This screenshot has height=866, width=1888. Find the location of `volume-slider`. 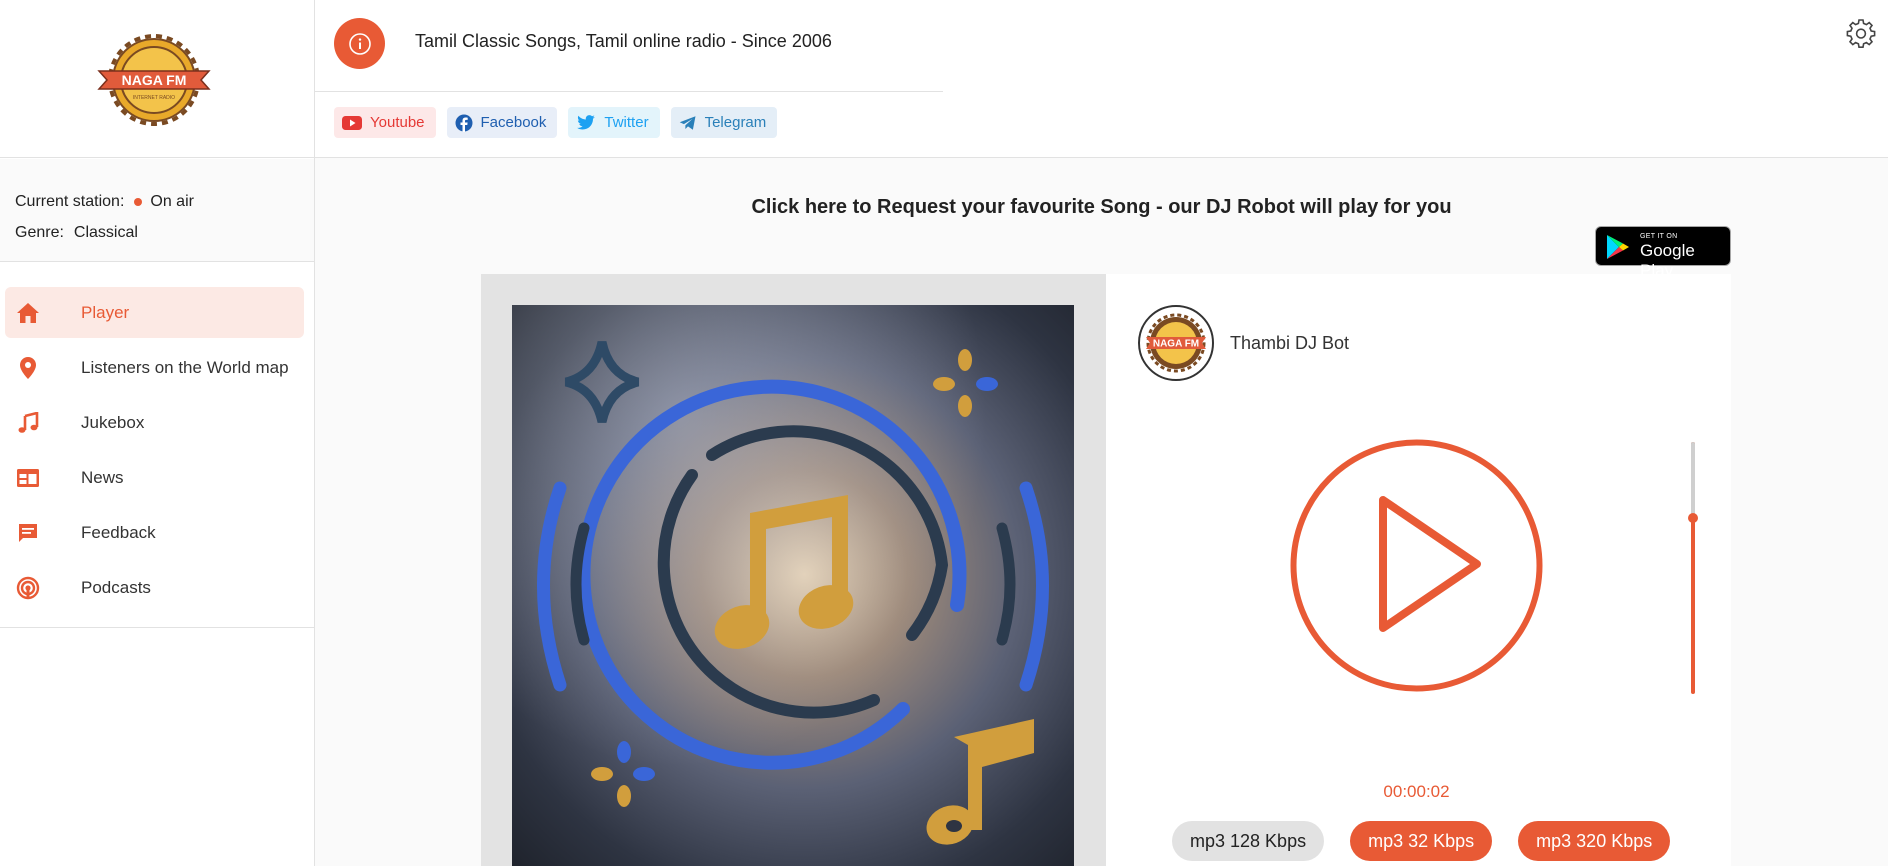

volume-slider is located at coordinates (1693, 568).